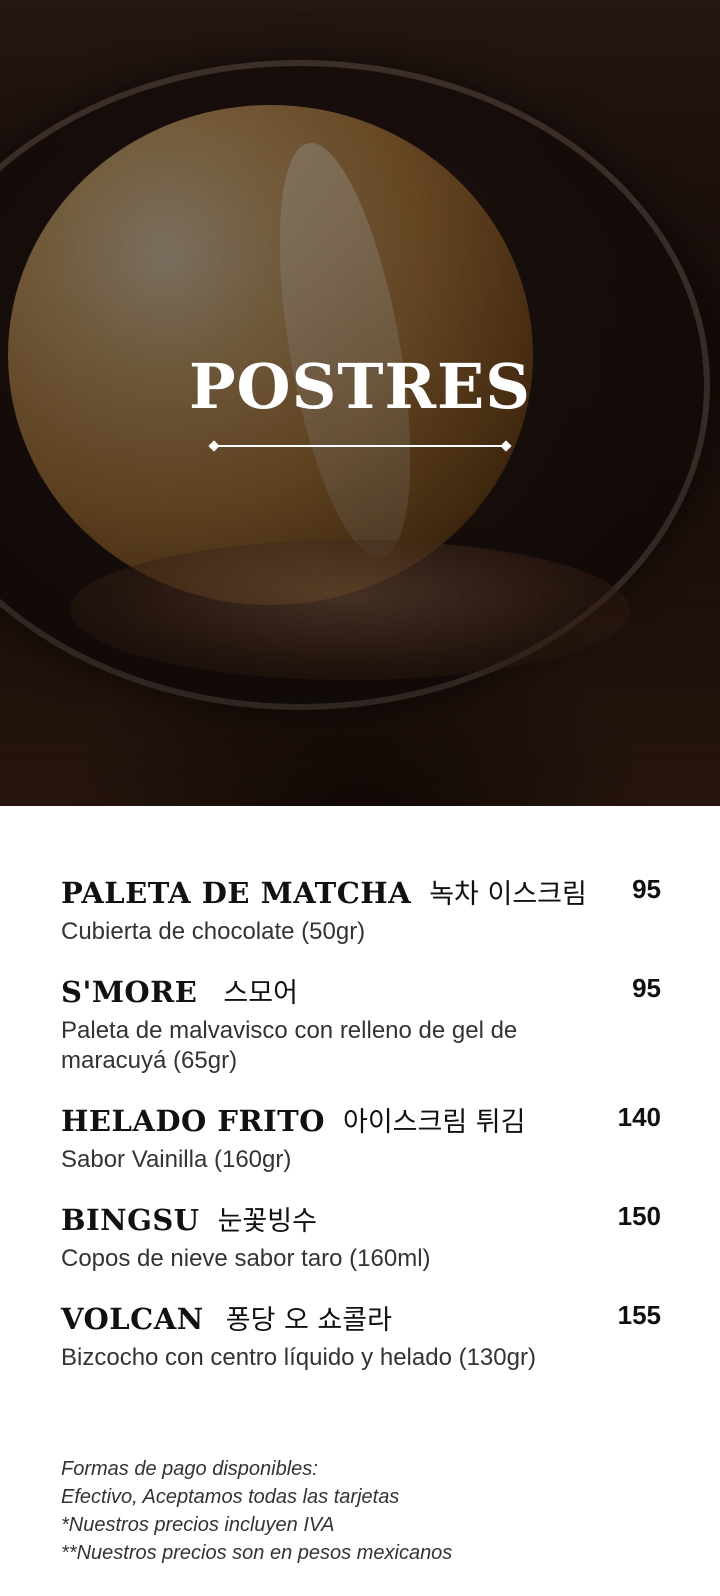  Describe the element at coordinates (198, 1525) in the screenshot. I see `tax-note: *Nuestros precios incluyen IVA` at that location.